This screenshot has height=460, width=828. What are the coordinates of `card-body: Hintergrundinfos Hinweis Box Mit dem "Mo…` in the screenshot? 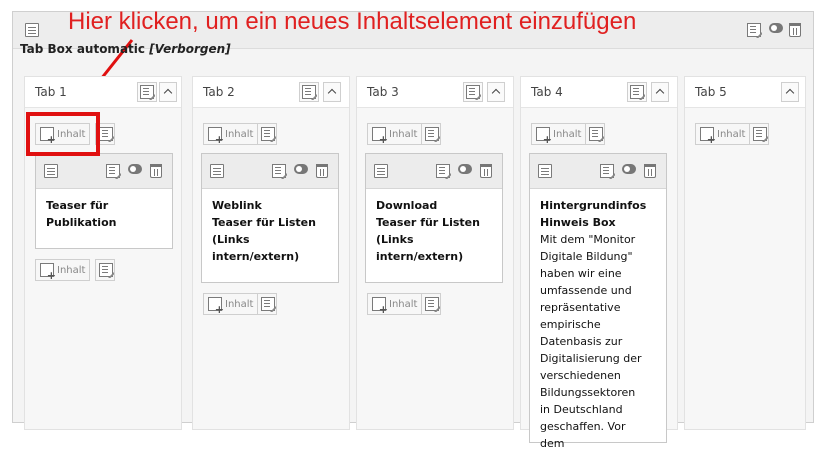 It's located at (598, 324).